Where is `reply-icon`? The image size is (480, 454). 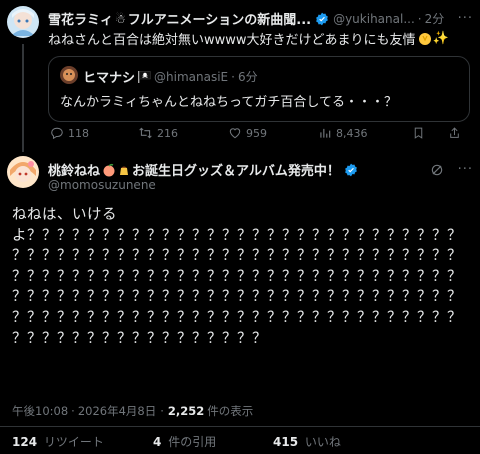
reply-icon is located at coordinates (57, 133).